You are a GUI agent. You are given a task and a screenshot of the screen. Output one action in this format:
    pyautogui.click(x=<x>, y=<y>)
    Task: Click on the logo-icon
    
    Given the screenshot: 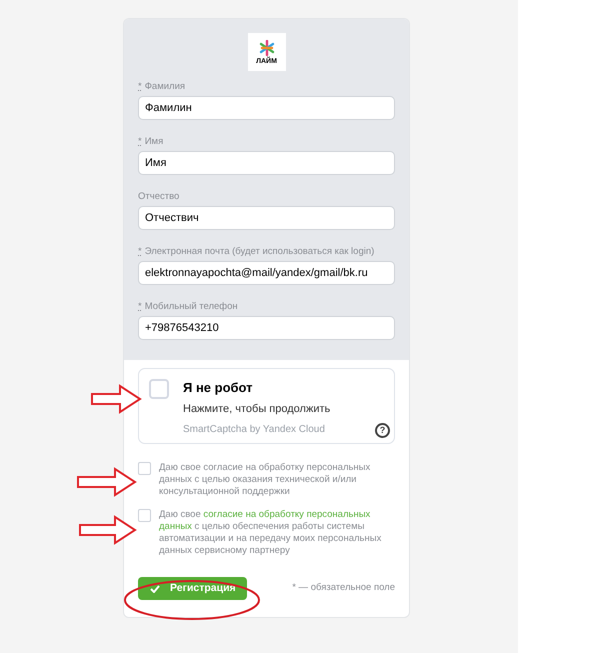 What is the action you would take?
    pyautogui.click(x=266, y=48)
    